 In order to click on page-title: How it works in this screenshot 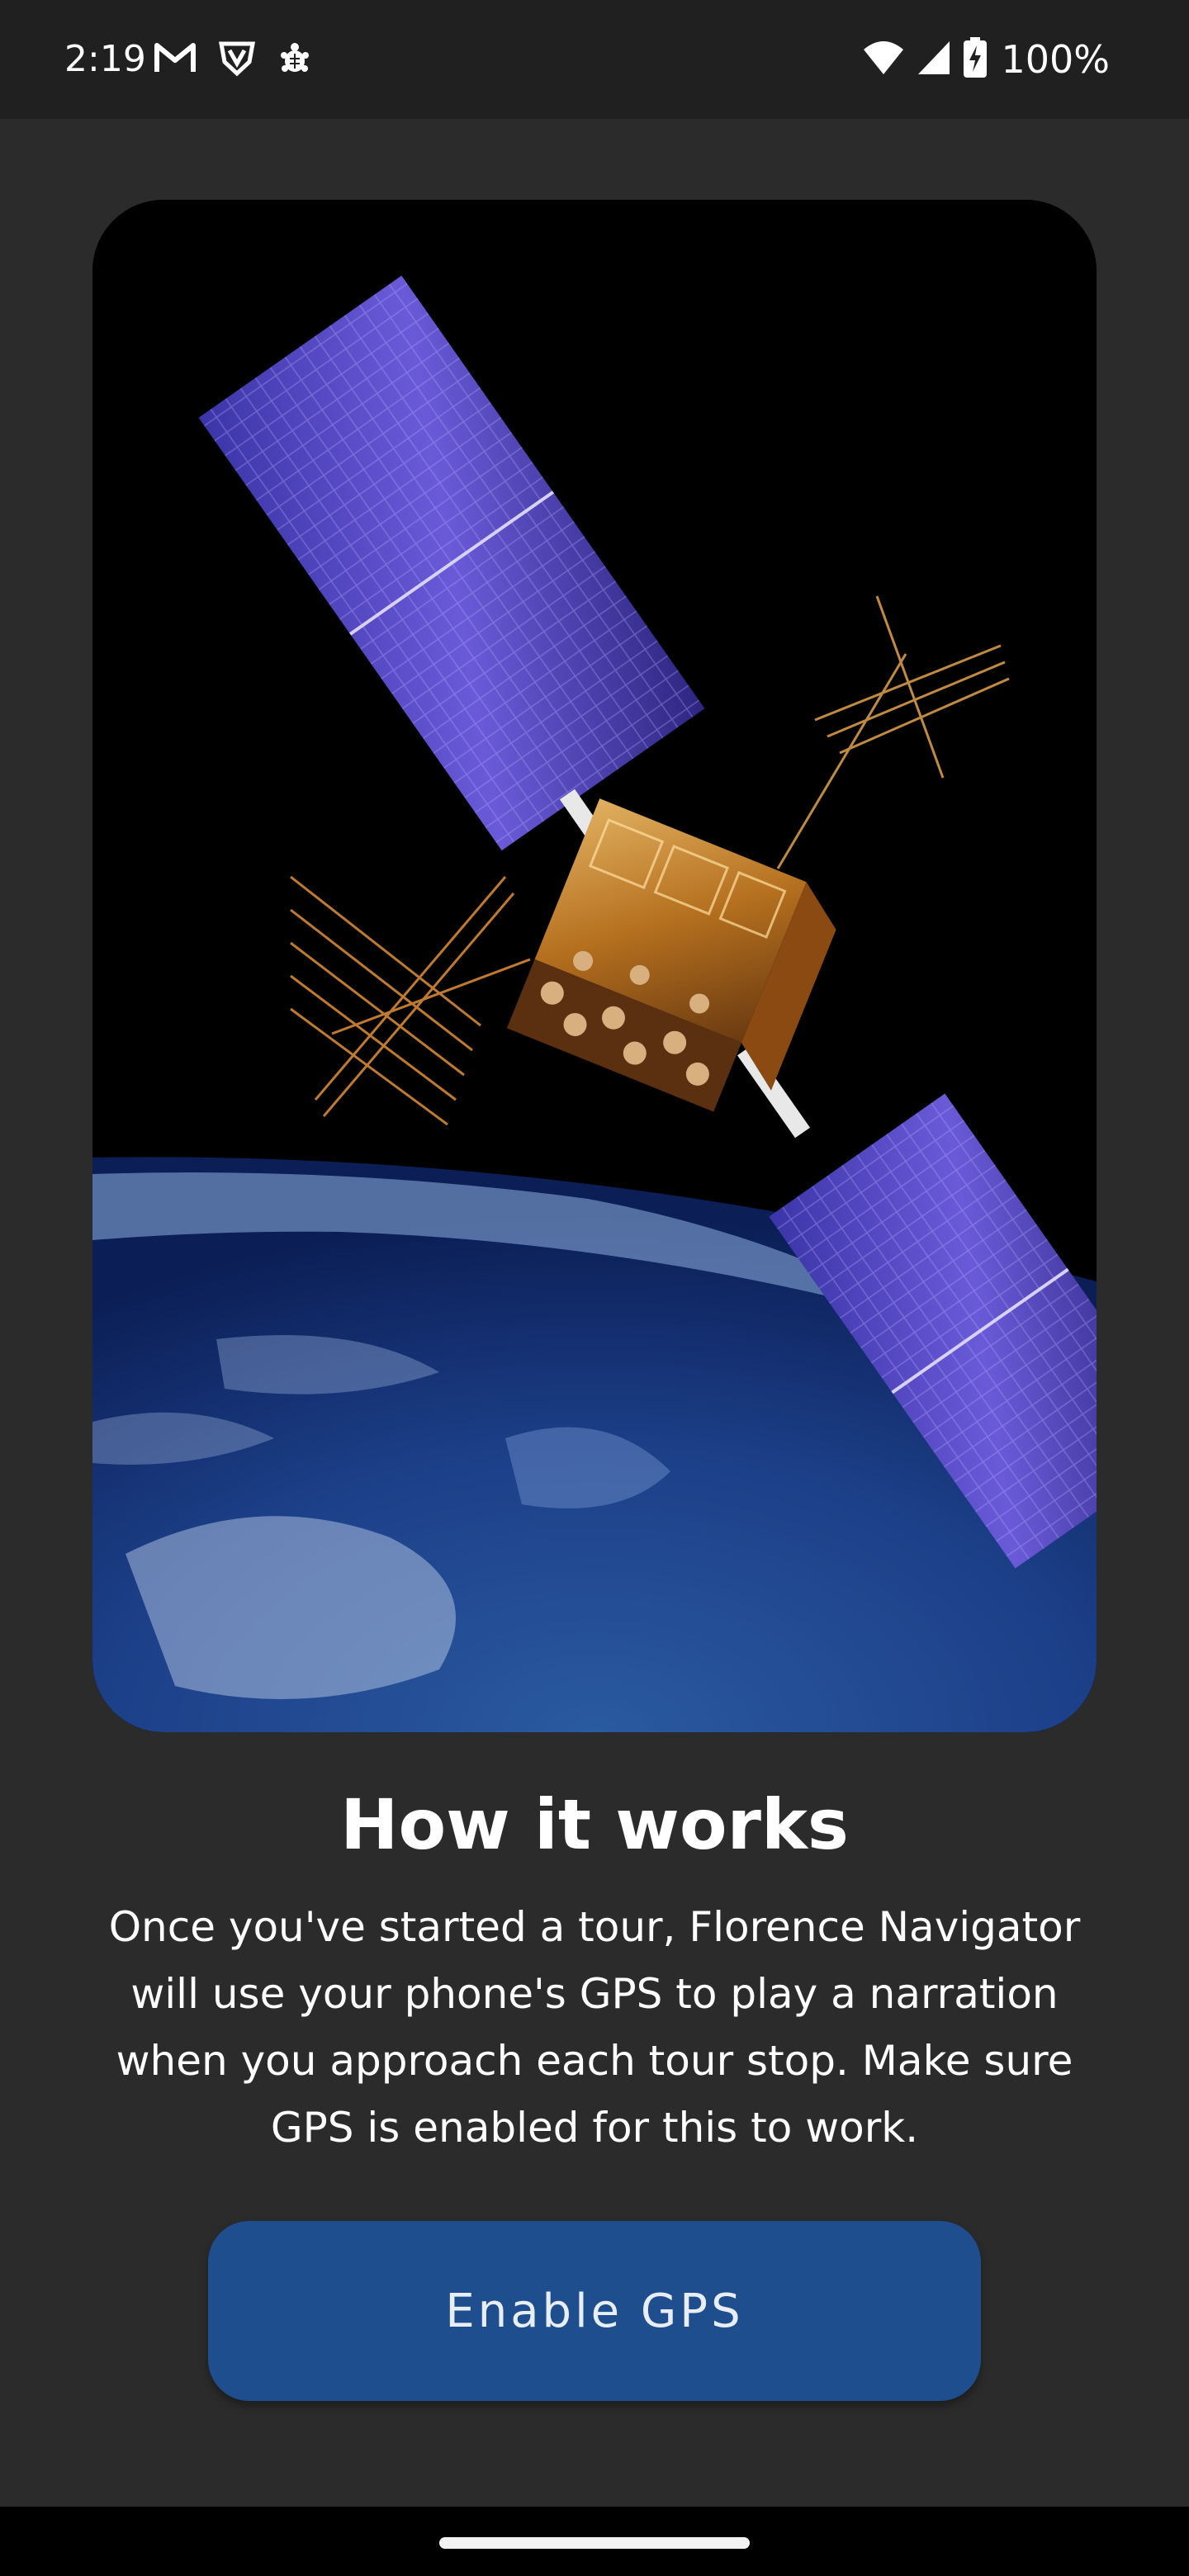, I will do `click(594, 1824)`.